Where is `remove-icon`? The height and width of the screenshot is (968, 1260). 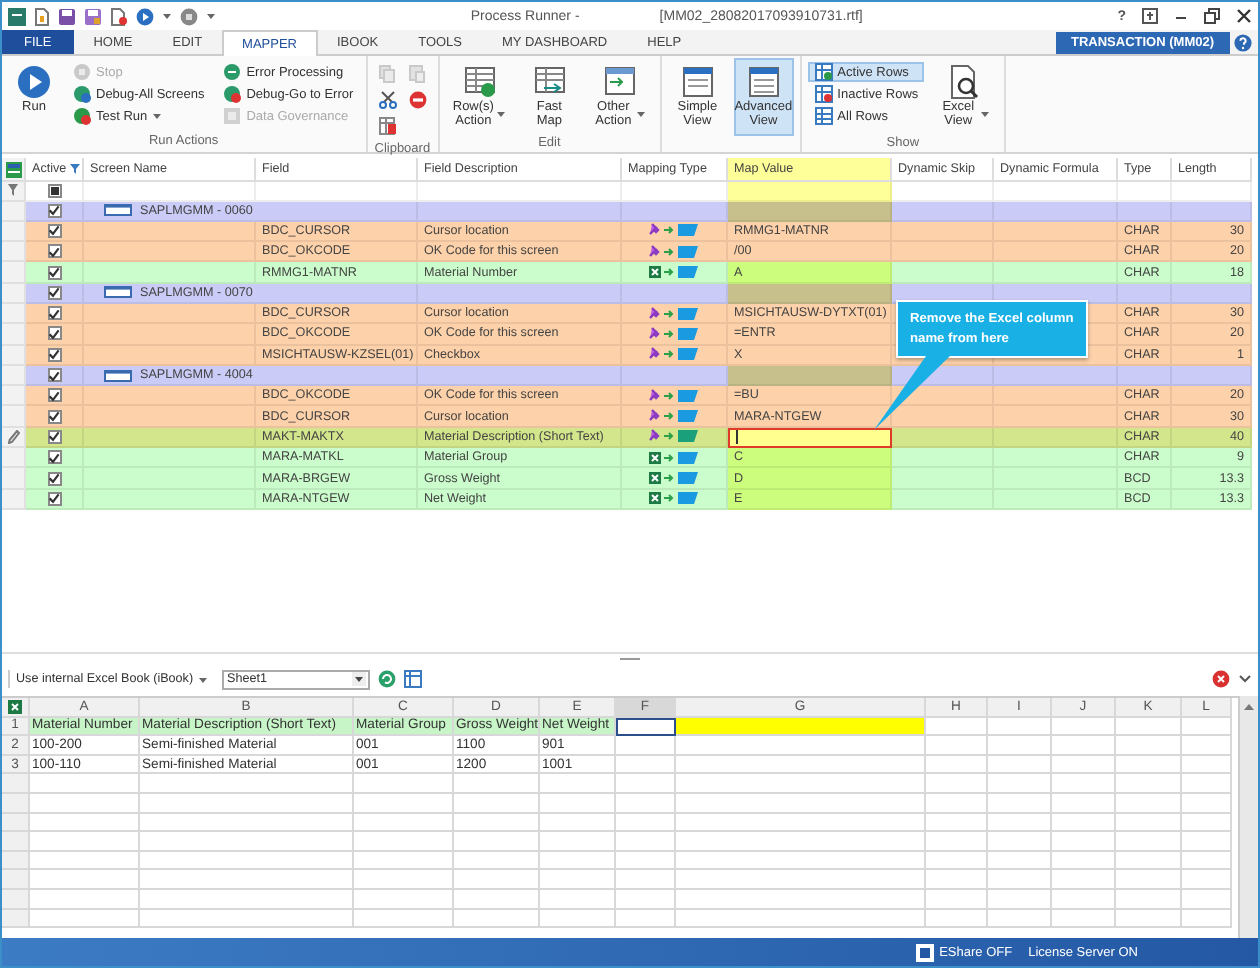
remove-icon is located at coordinates (417, 100).